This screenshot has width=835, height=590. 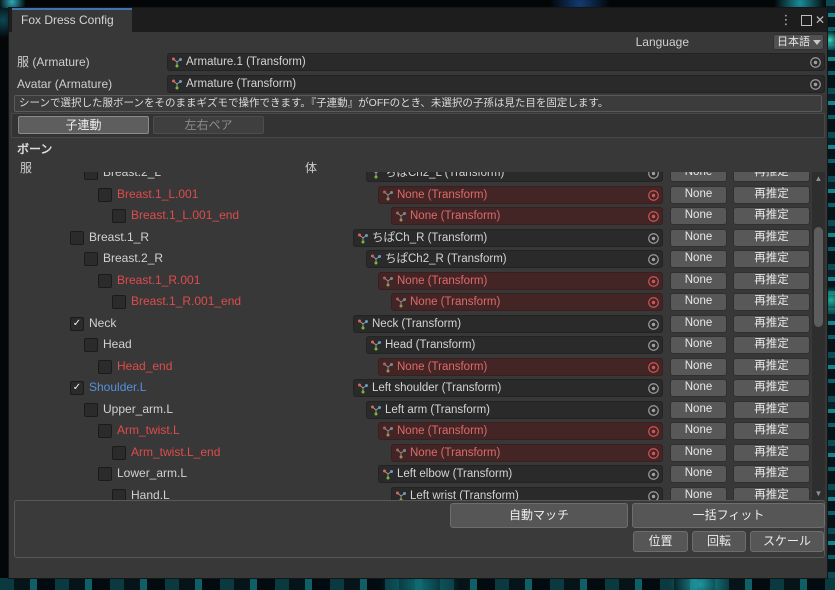 I want to click on close-icon: ✕, so click(x=820, y=20).